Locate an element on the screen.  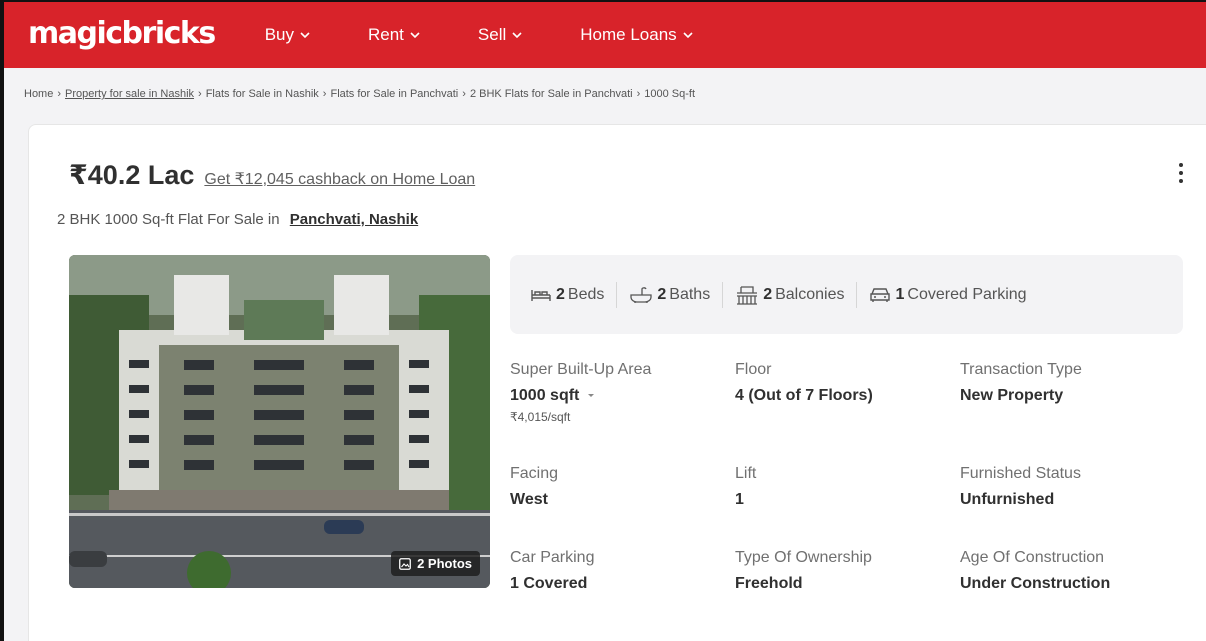
spec-car-parking: Car Parking 1 Covered is located at coordinates (620, 571).